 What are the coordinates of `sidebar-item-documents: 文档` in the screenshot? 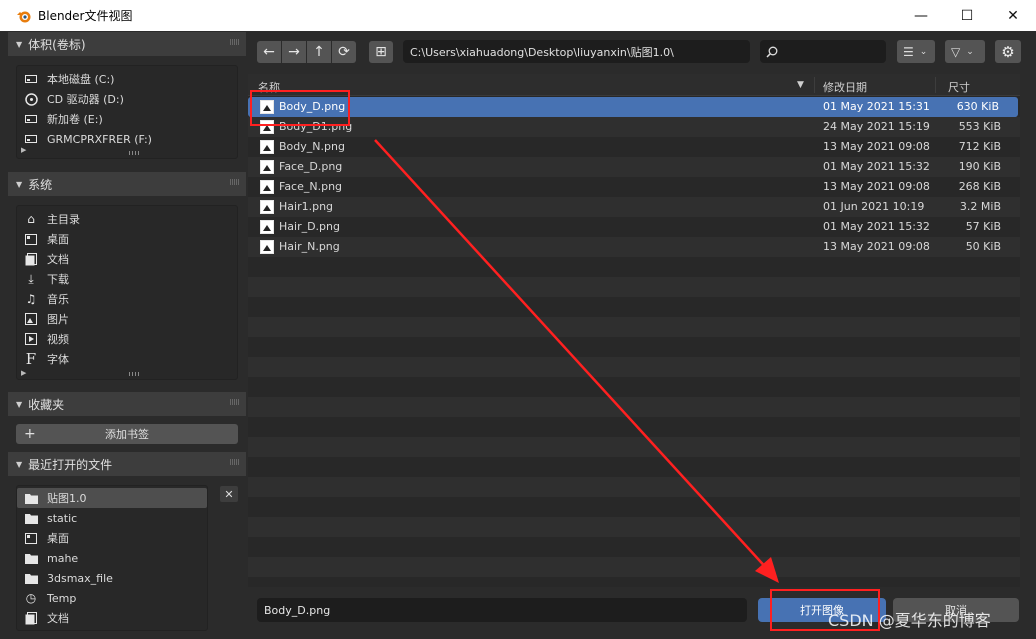 It's located at (127, 259).